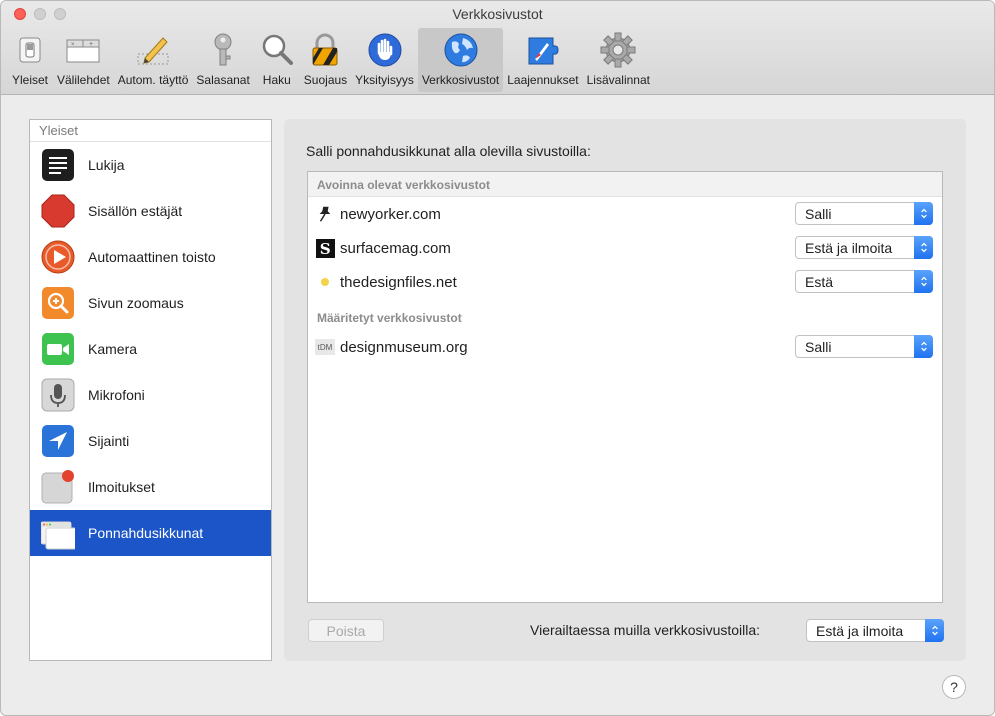  What do you see at coordinates (618, 50) in the screenshot?
I see `gear-icon` at bounding box center [618, 50].